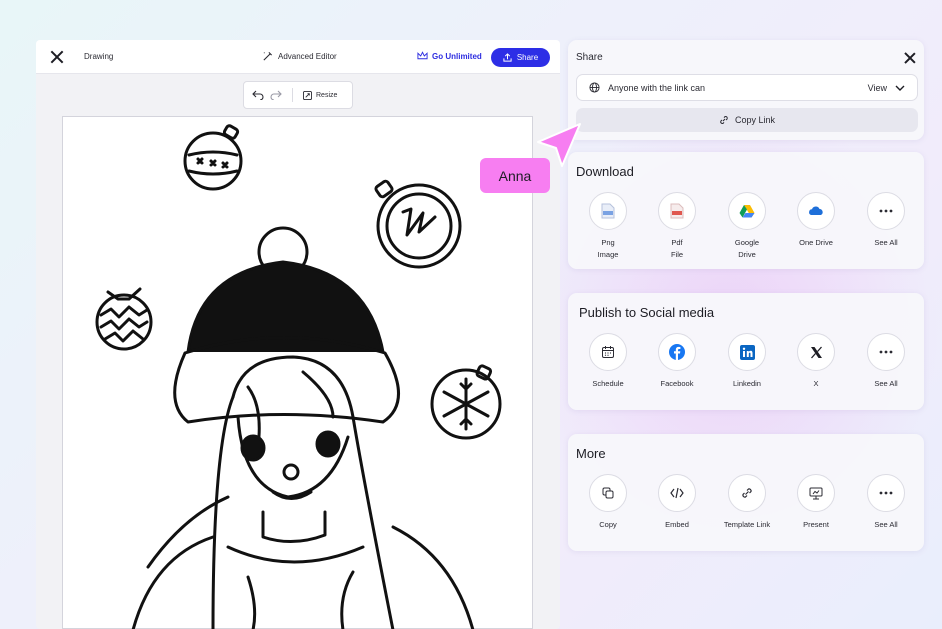 Image resolution: width=942 pixels, height=629 pixels. What do you see at coordinates (307, 56) in the screenshot?
I see `advanced-editor-label: Advanced Editor` at bounding box center [307, 56].